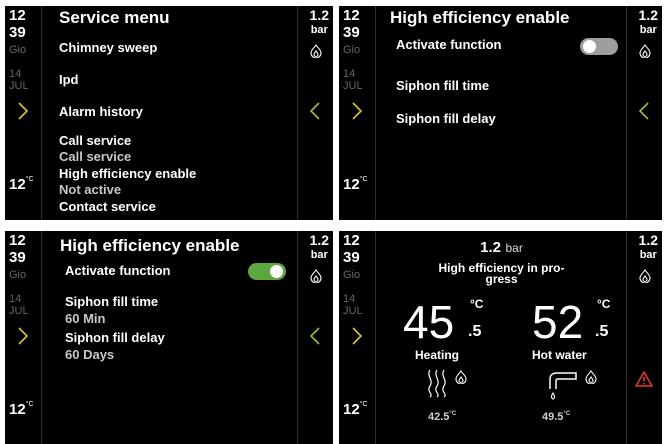 Image resolution: width=665 pixels, height=444 pixels. I want to click on menu-item-contact-service: Contact service, so click(107, 206).